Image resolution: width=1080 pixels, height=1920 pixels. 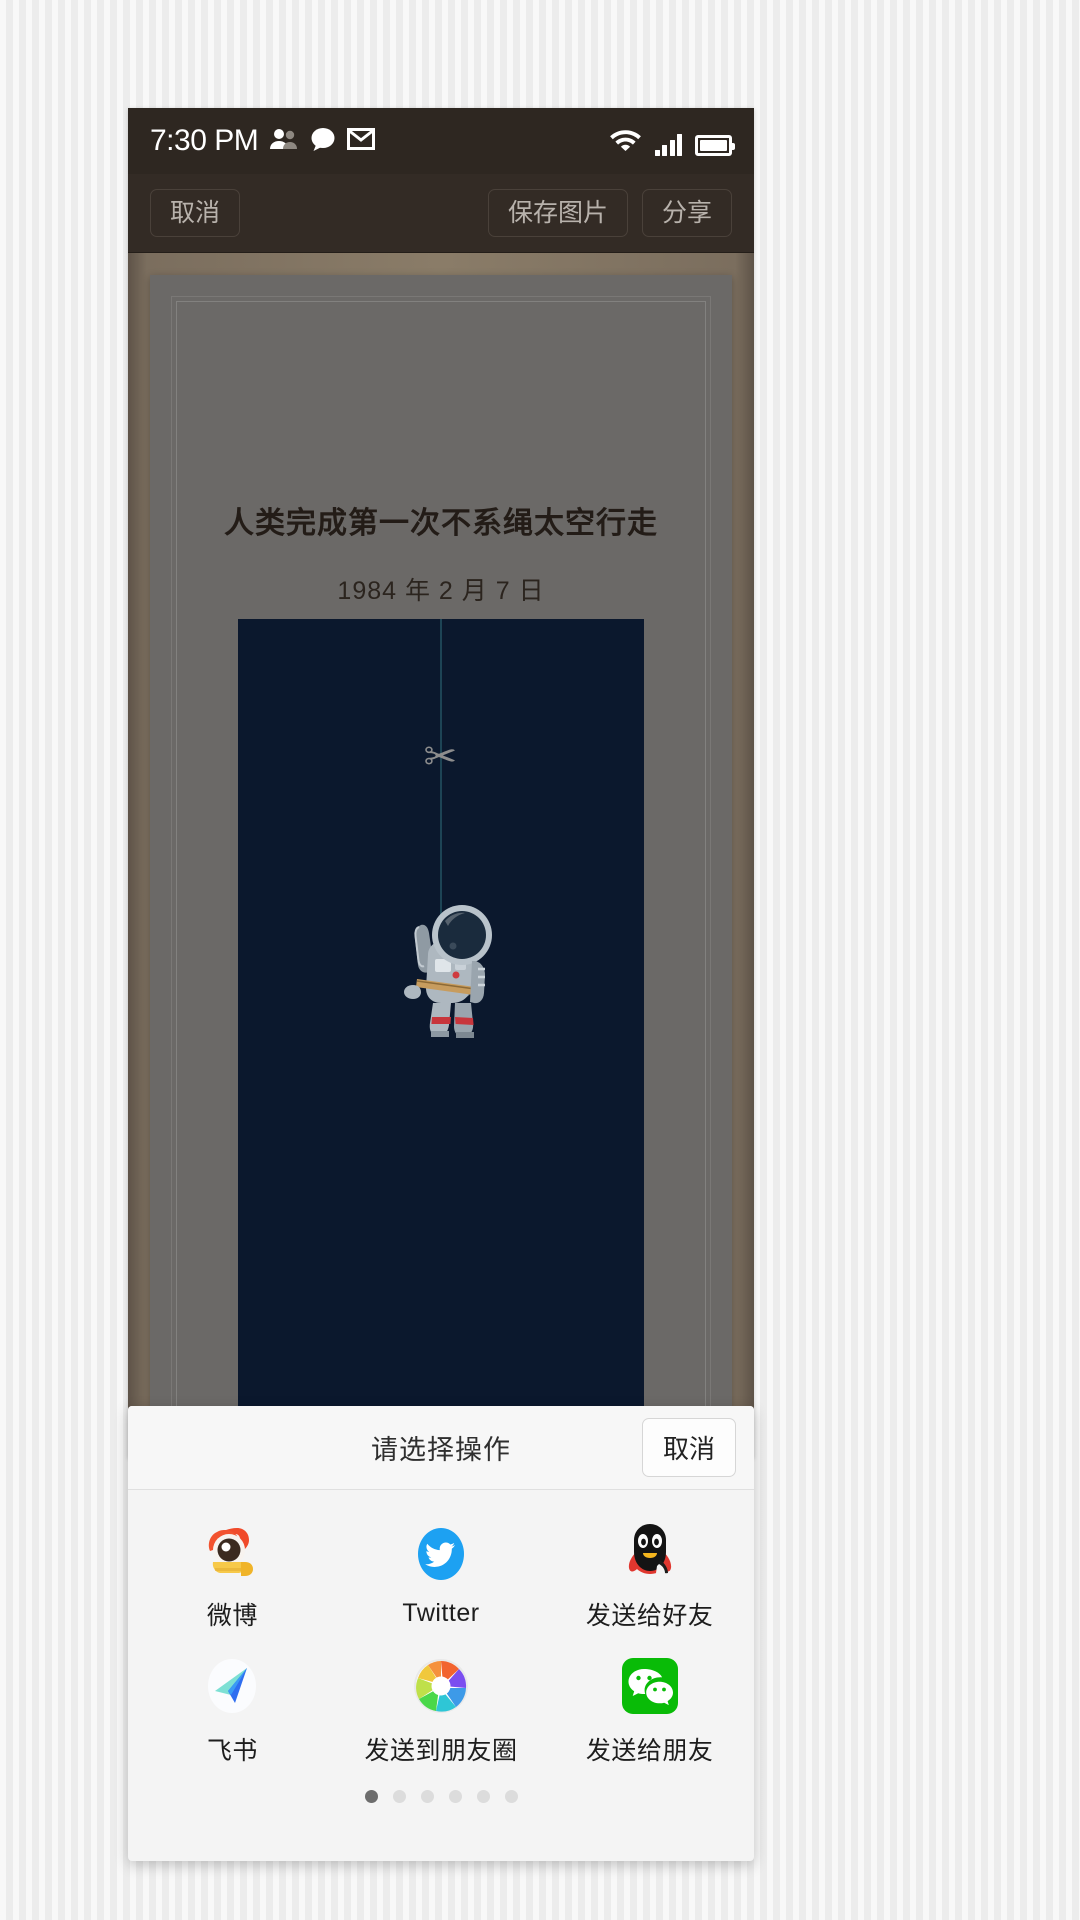 What do you see at coordinates (649, 1750) in the screenshot?
I see `share-app-label: 发送给朋友` at bounding box center [649, 1750].